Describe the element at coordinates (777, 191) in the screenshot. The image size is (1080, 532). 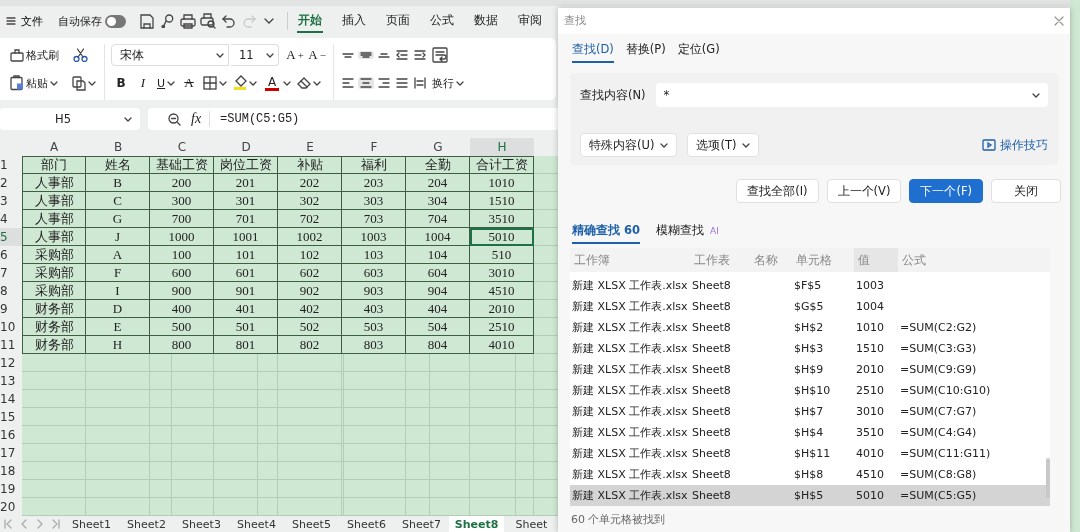
I see `dialog-button: 查找全部(I)` at that location.